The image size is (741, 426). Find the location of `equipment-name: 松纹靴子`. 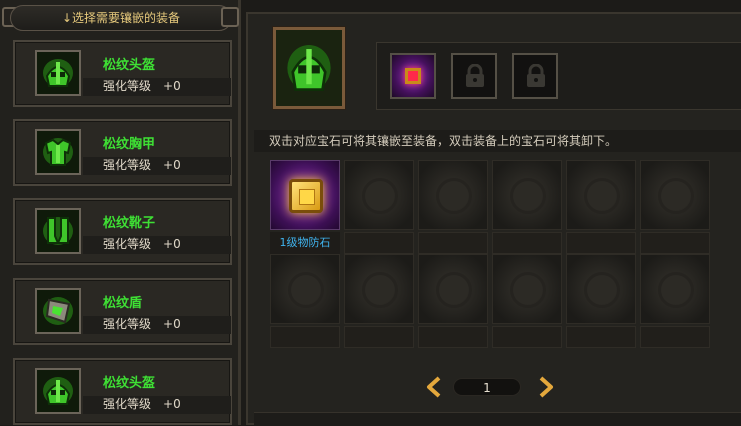

equipment-name: 松纹靴子 is located at coordinates (129, 223).